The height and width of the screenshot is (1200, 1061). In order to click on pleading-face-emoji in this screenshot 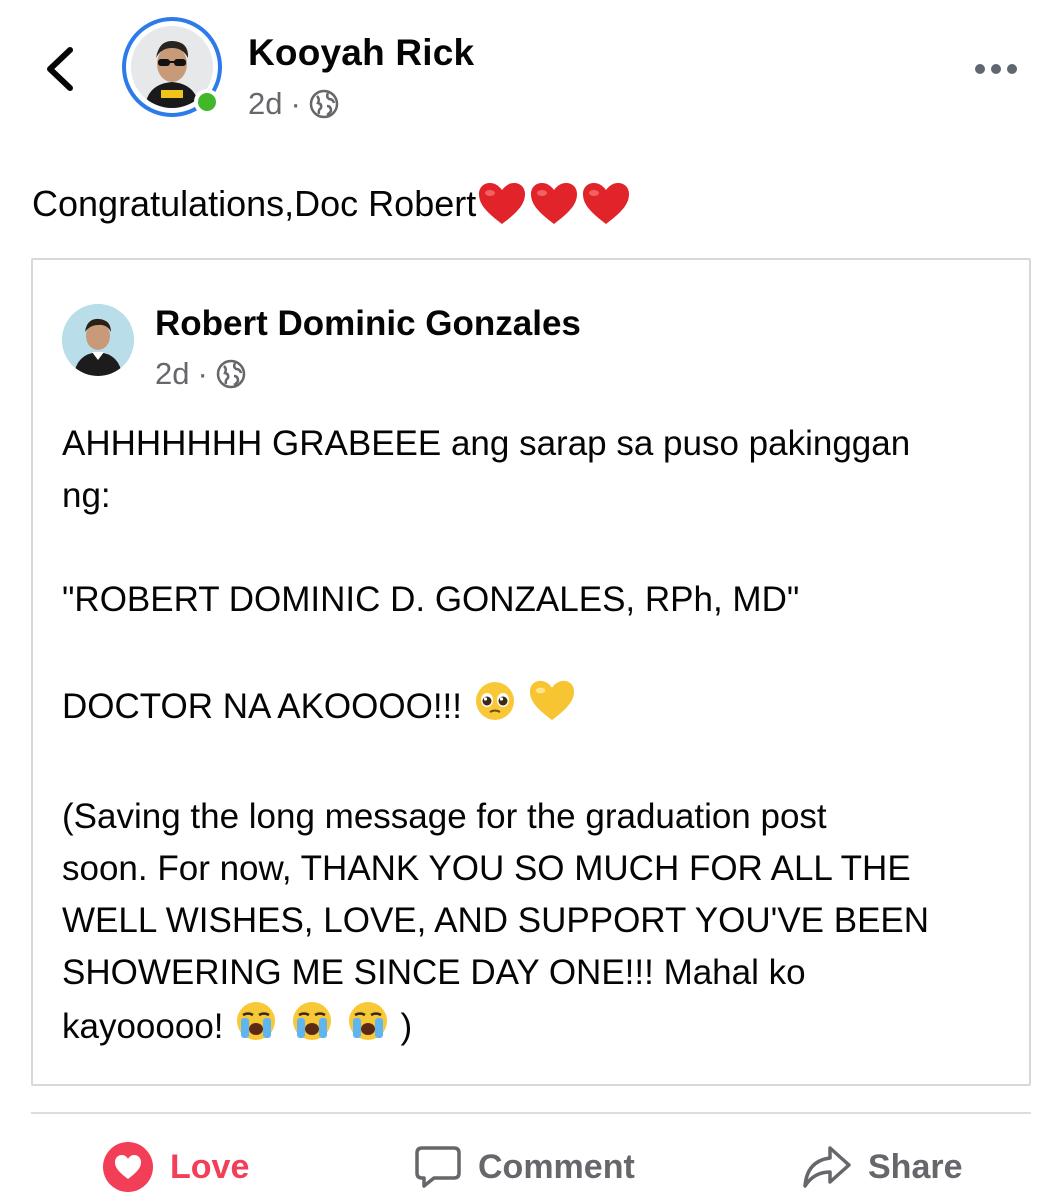, I will do `click(495, 708)`.